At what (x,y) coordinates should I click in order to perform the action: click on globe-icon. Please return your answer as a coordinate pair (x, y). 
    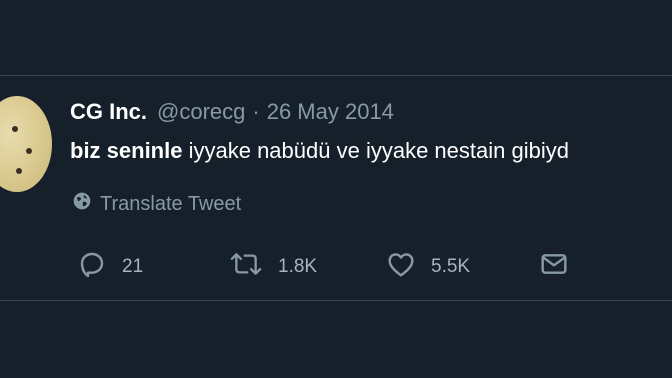
    Looking at the image, I should click on (86, 204).